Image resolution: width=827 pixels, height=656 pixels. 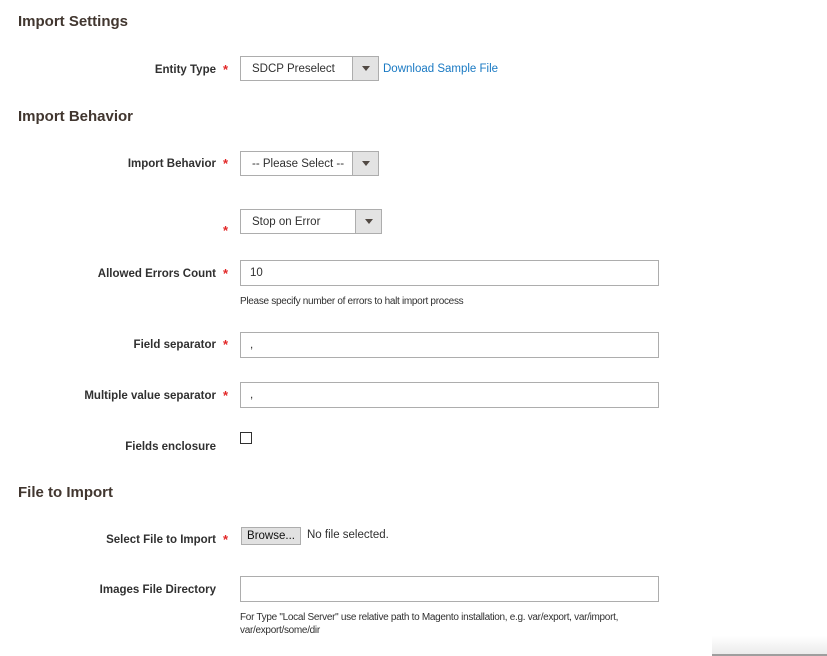 I want to click on validation-strategy-value: Stop on Error, so click(x=286, y=221).